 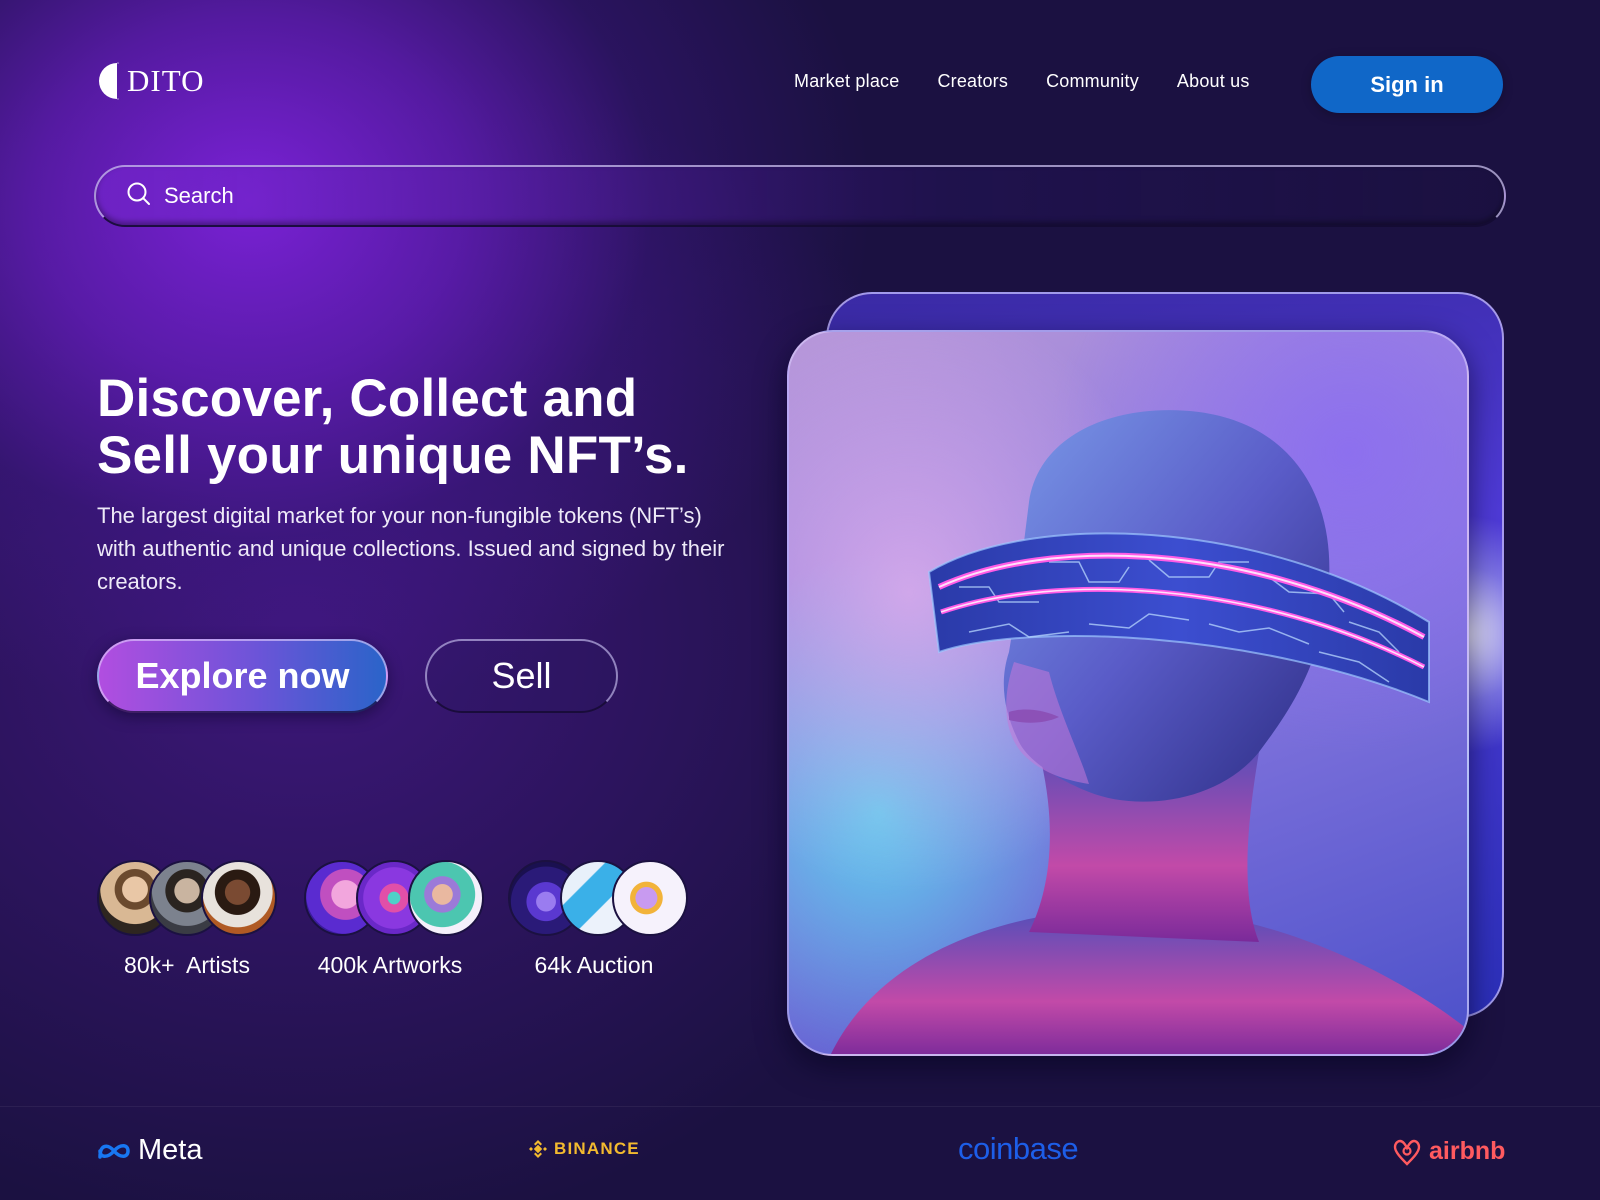 What do you see at coordinates (170, 1150) in the screenshot?
I see `partner-meta-label: Meta` at bounding box center [170, 1150].